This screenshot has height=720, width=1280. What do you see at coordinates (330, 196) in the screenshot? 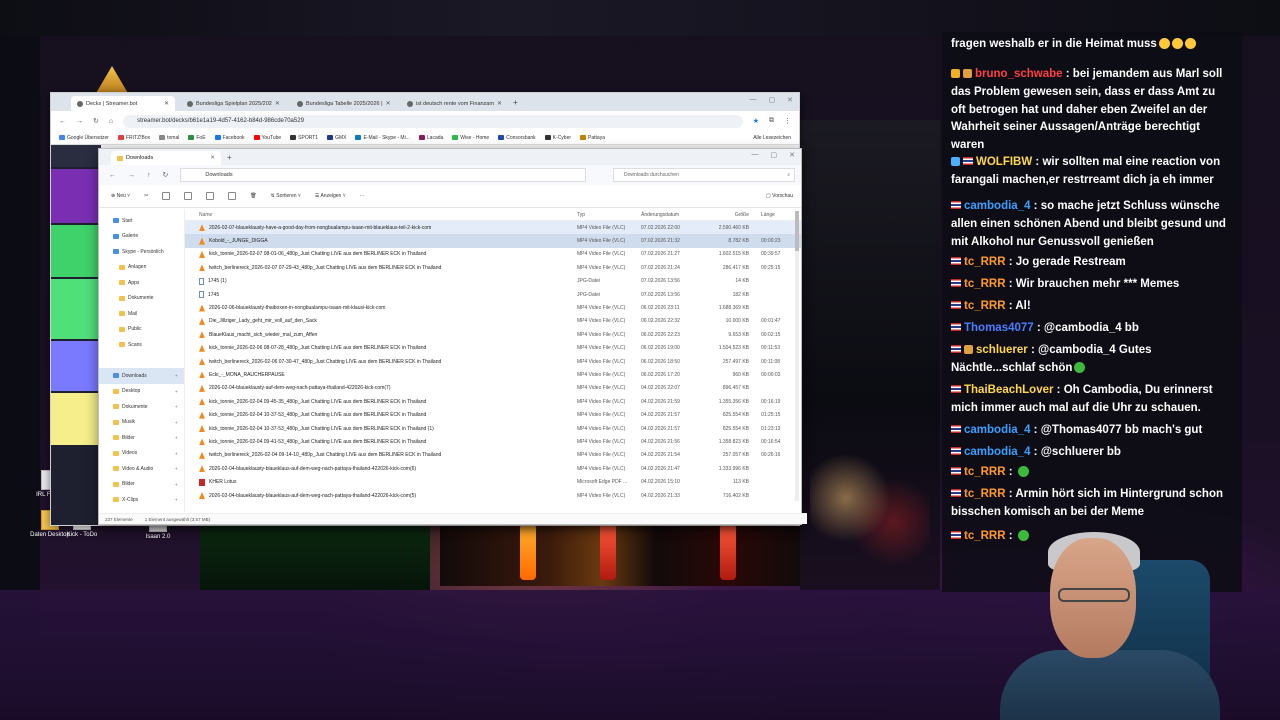
I see `view-button: ☰ Anzeigen ˅` at bounding box center [330, 196].